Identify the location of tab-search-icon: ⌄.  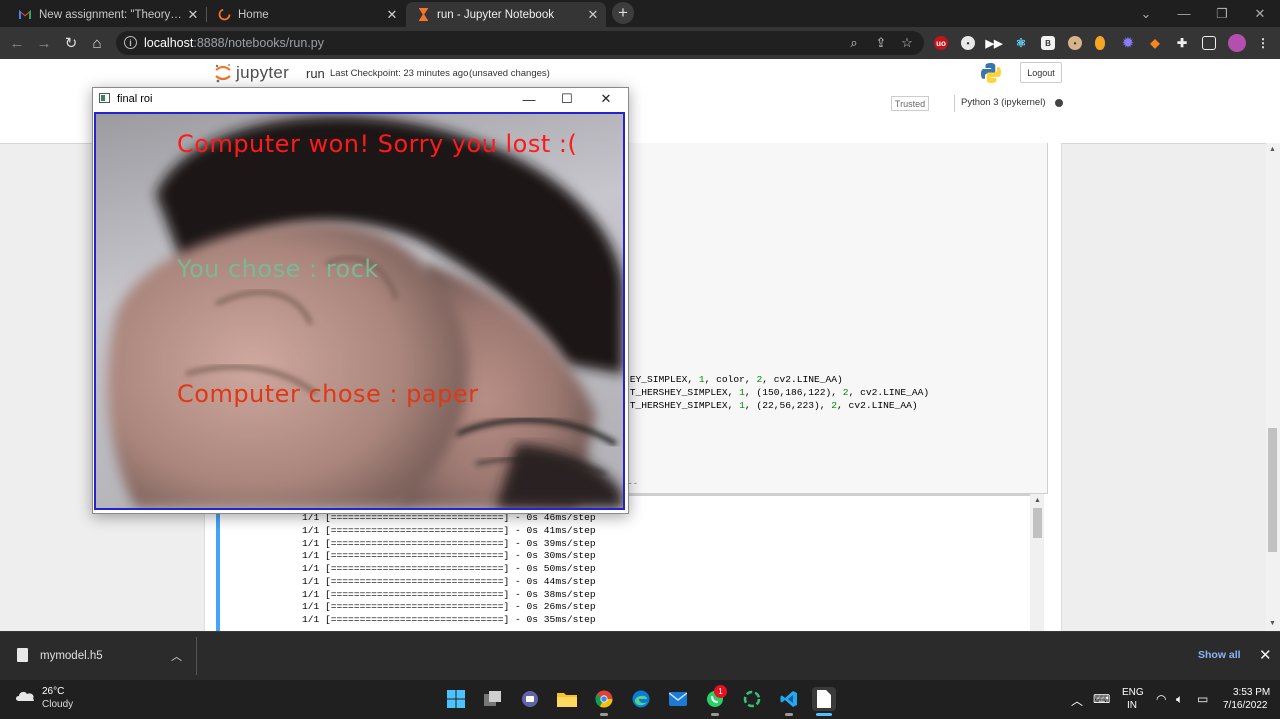
(1146, 13).